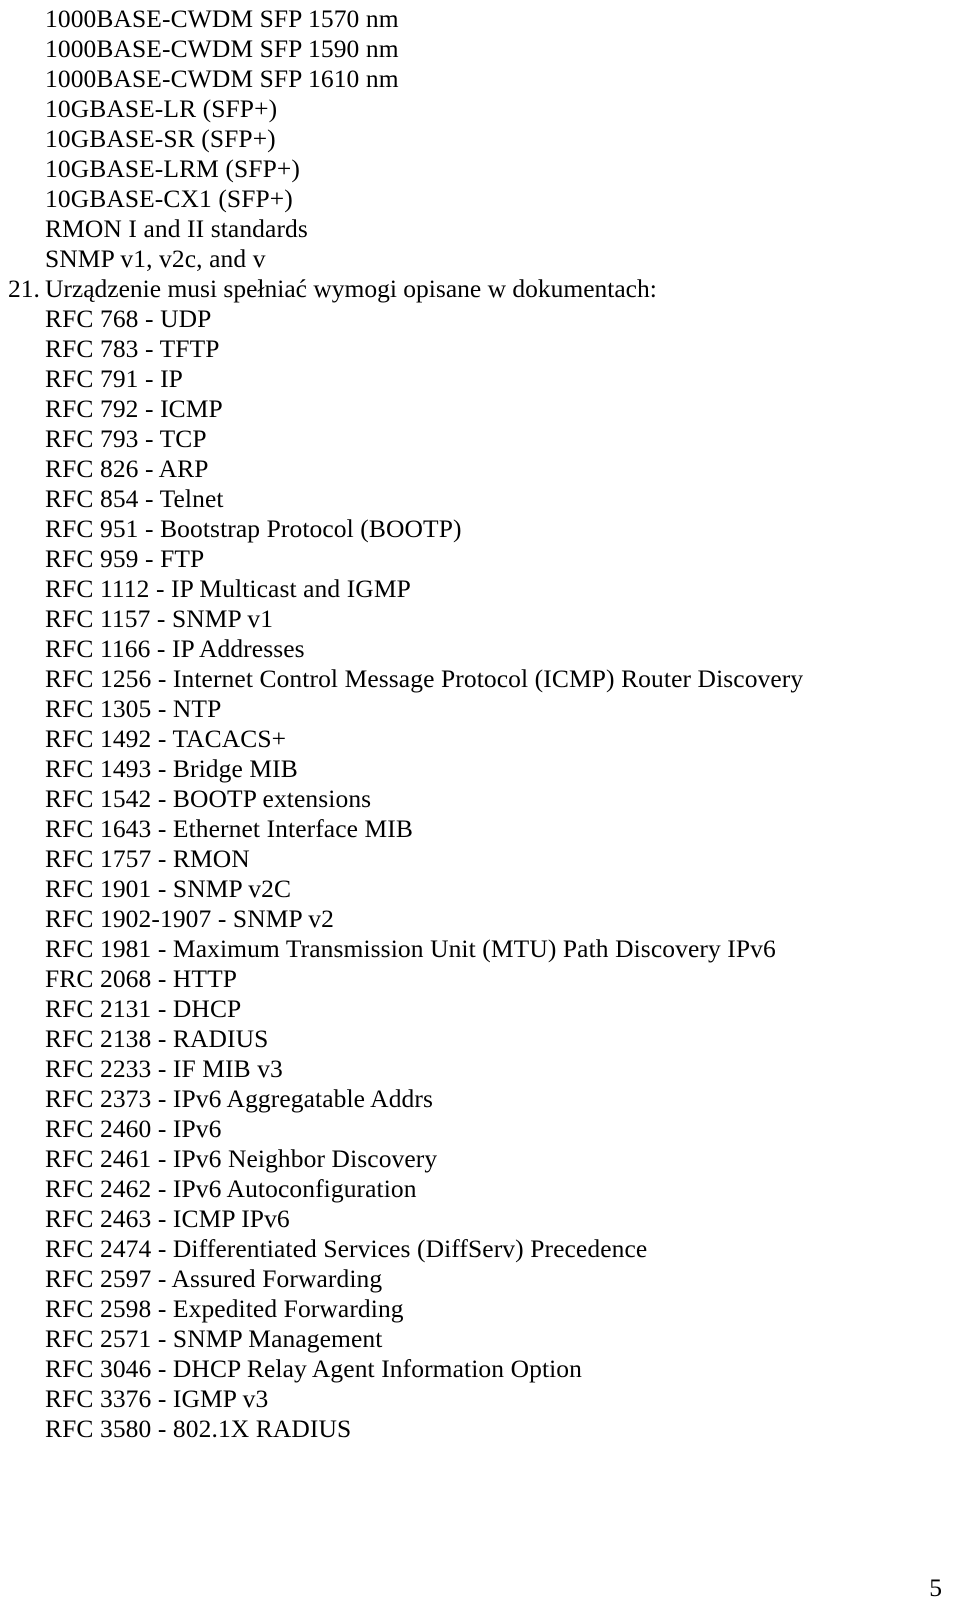  Describe the element at coordinates (128, 318) in the screenshot. I see `rfc-list-item: RFC 768 - UDP` at that location.